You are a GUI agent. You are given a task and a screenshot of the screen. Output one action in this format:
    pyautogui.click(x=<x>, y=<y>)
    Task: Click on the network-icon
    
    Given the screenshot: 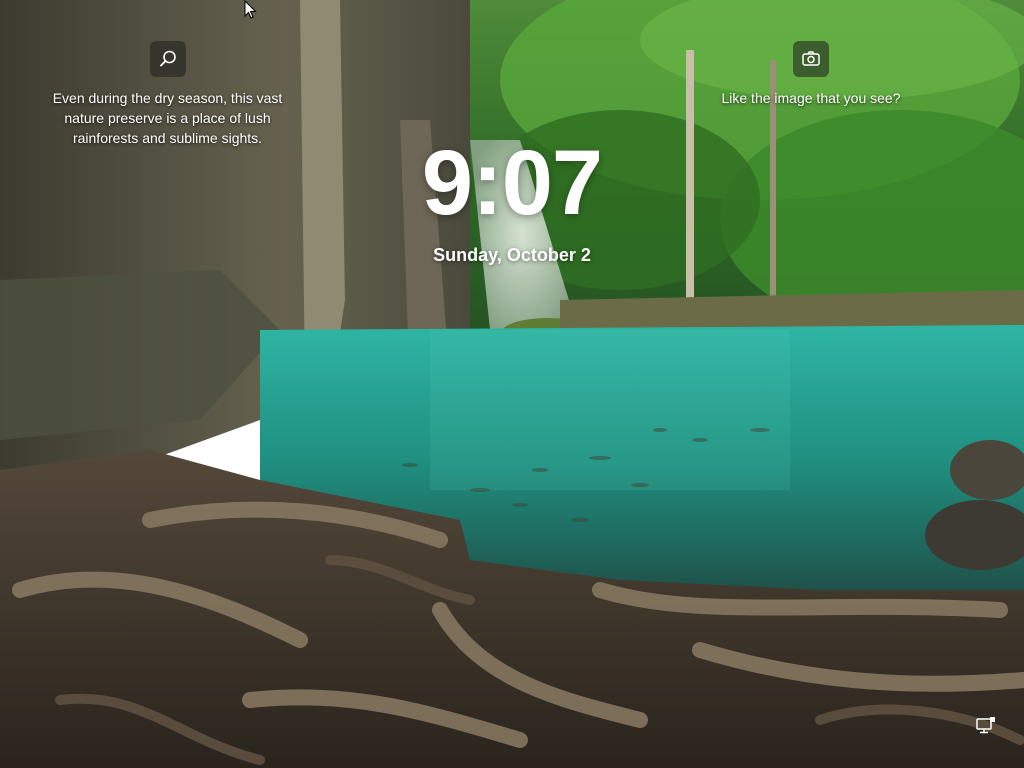 What is the action you would take?
    pyautogui.click(x=986, y=727)
    